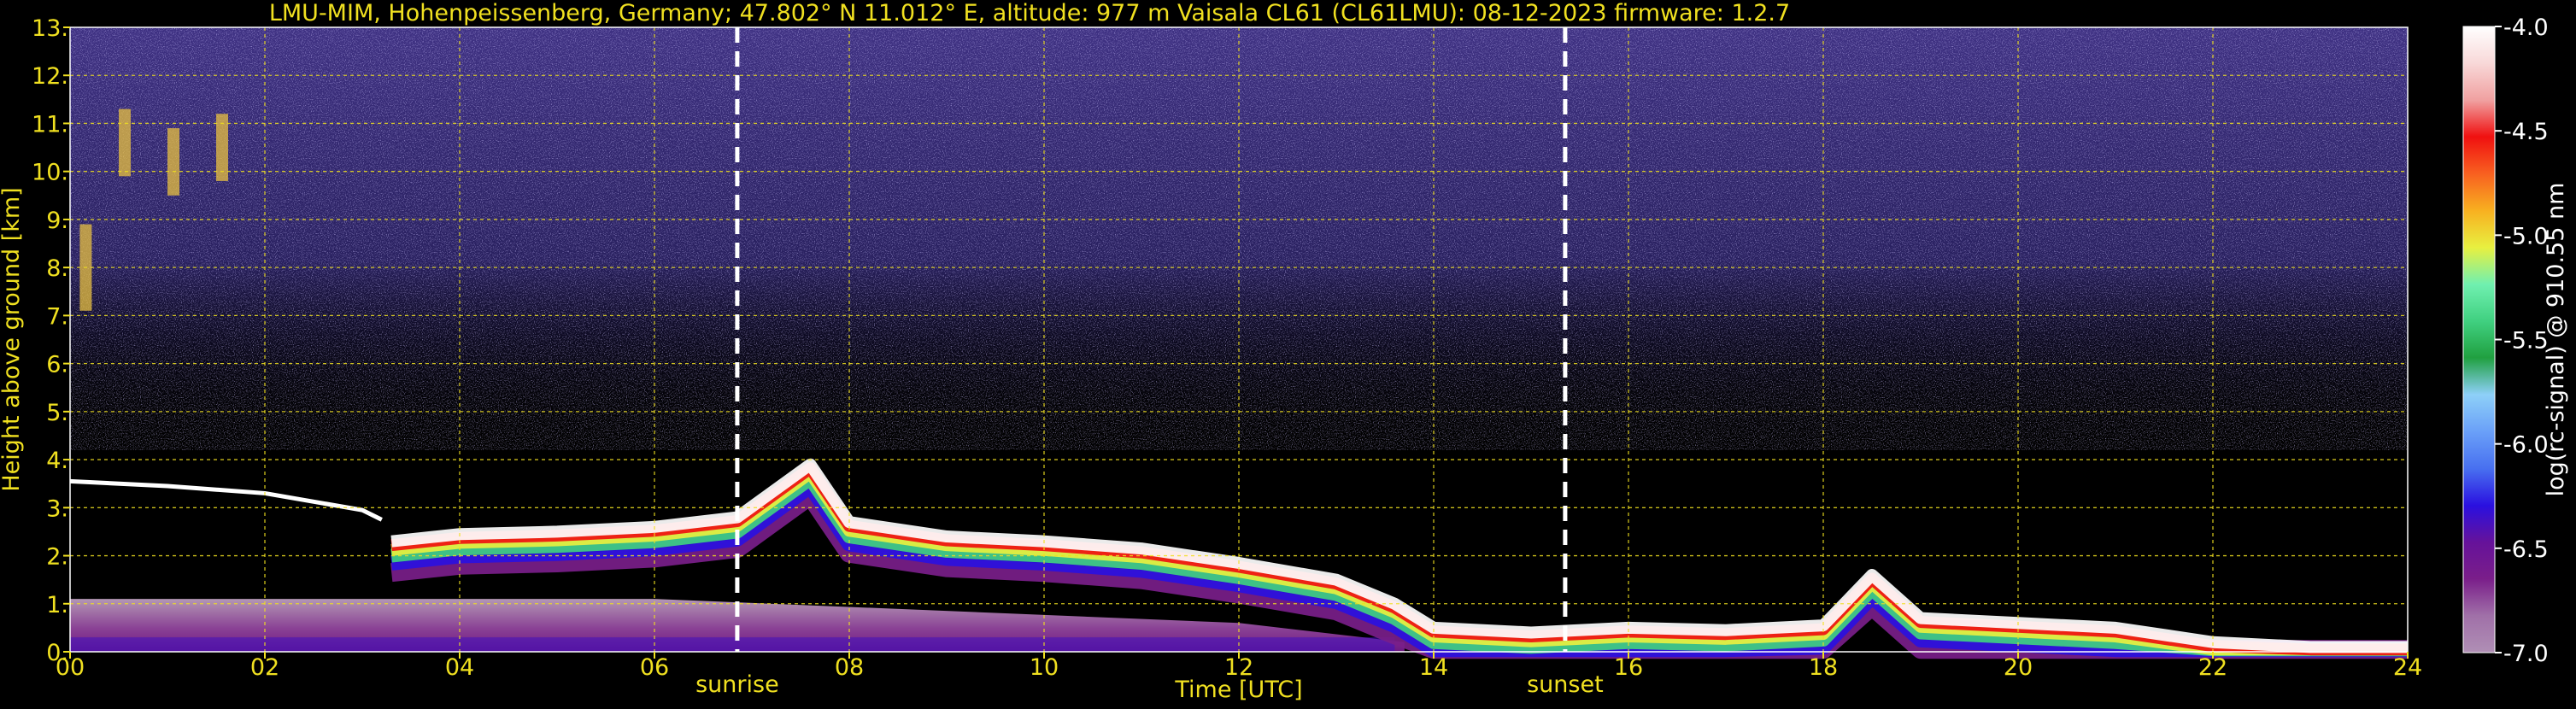 This screenshot has height=709, width=2576. Describe the element at coordinates (2479, 339) in the screenshot. I see `colorbar` at that location.